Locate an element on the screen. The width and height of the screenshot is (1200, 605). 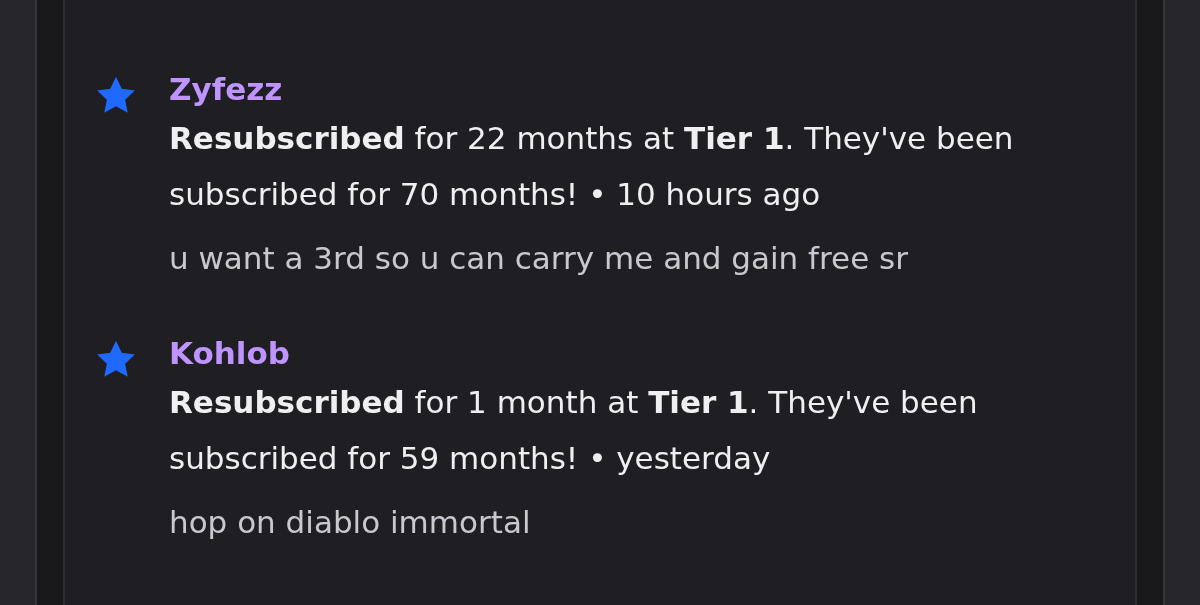
message-text: u want a 3rd so u can carry me and gain free sr is located at coordinates (539, 258).